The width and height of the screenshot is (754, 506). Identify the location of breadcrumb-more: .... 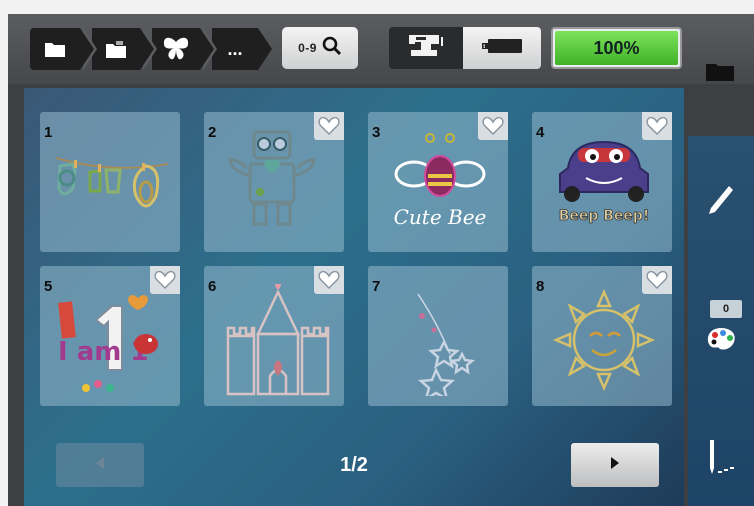
(242, 49).